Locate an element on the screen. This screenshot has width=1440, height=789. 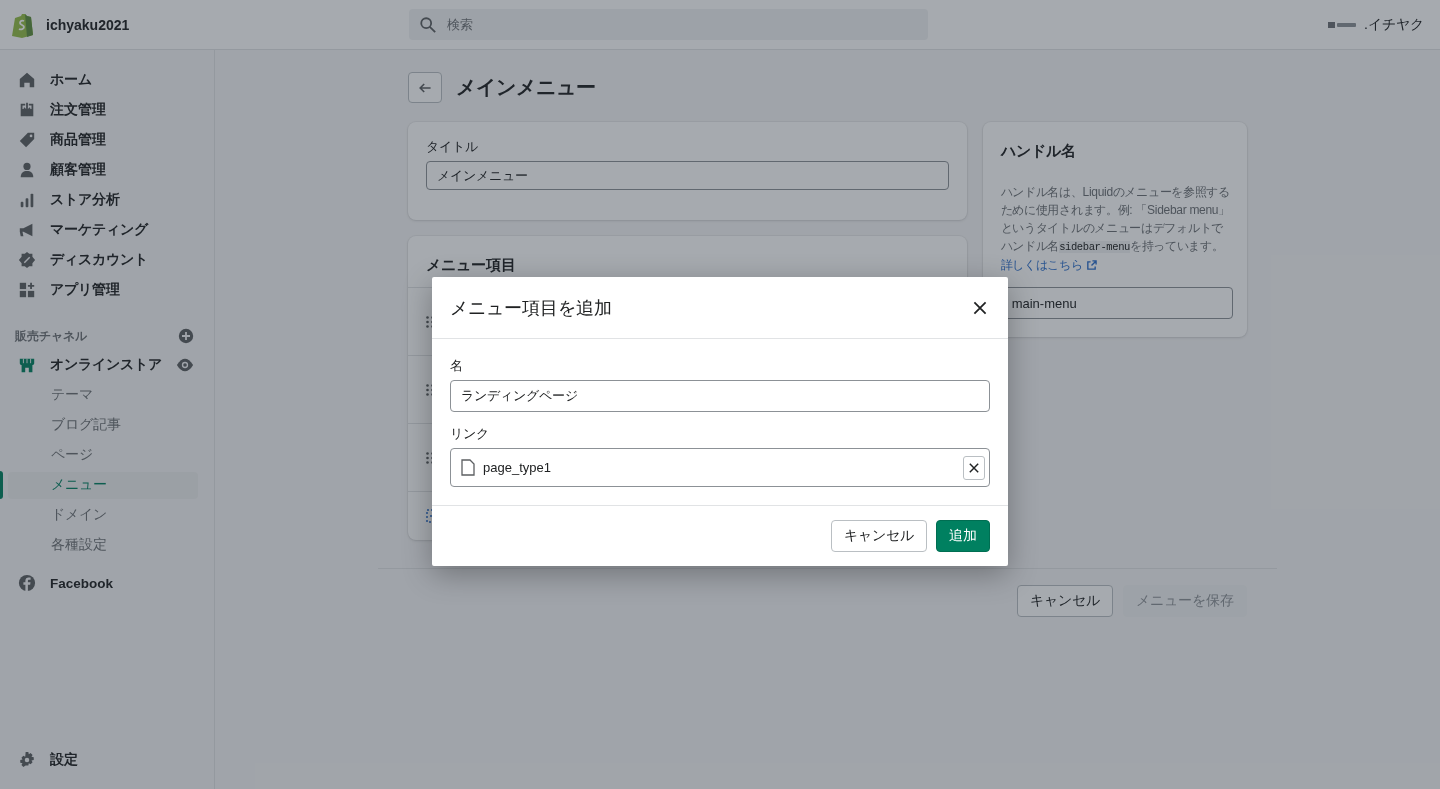
search-icon is located at coordinates (428, 24).